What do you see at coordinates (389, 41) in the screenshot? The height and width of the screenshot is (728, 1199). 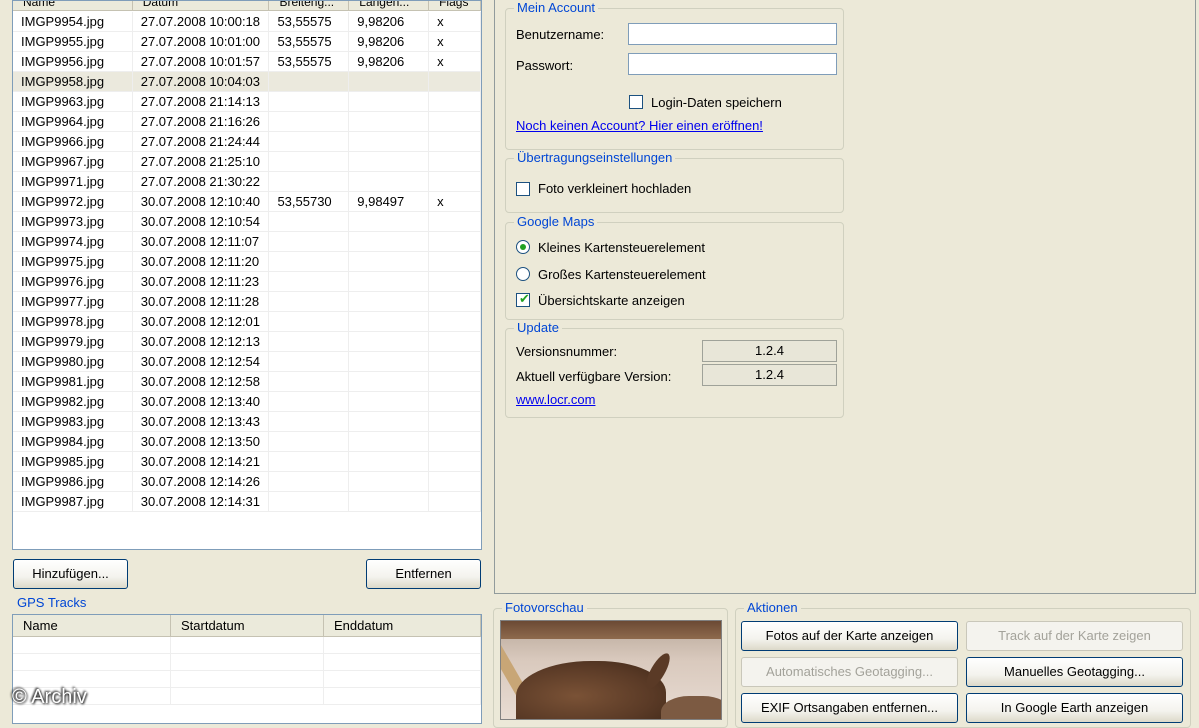 I see `row-longitude: 9,98206` at bounding box center [389, 41].